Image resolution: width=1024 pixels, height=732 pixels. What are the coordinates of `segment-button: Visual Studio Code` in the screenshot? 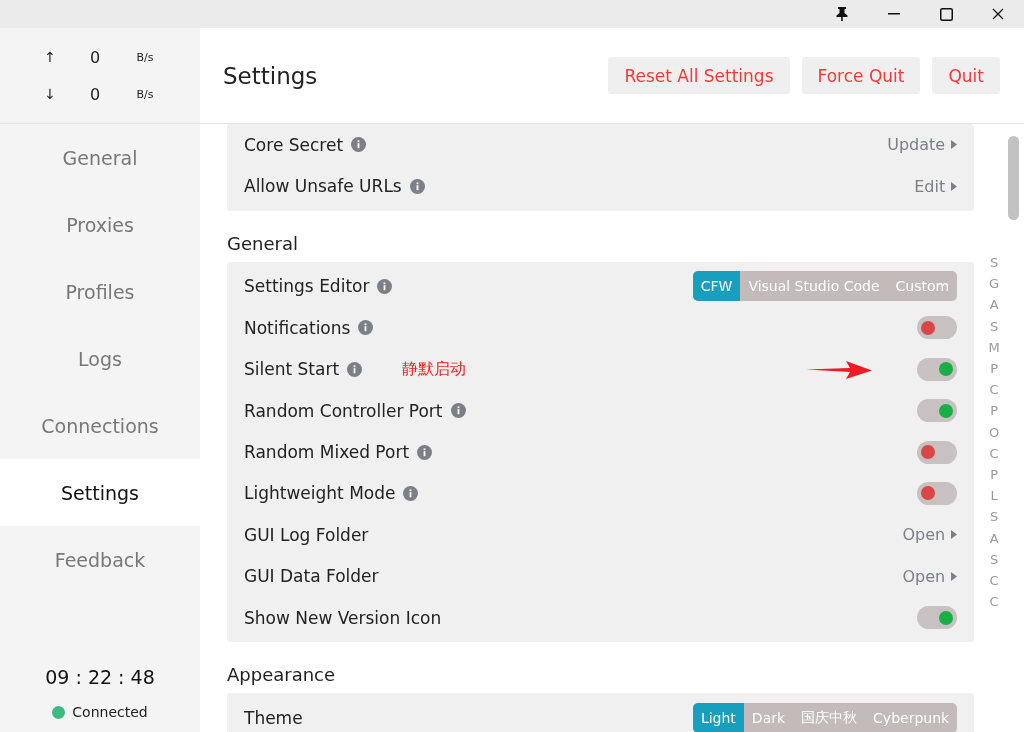 It's located at (814, 286).